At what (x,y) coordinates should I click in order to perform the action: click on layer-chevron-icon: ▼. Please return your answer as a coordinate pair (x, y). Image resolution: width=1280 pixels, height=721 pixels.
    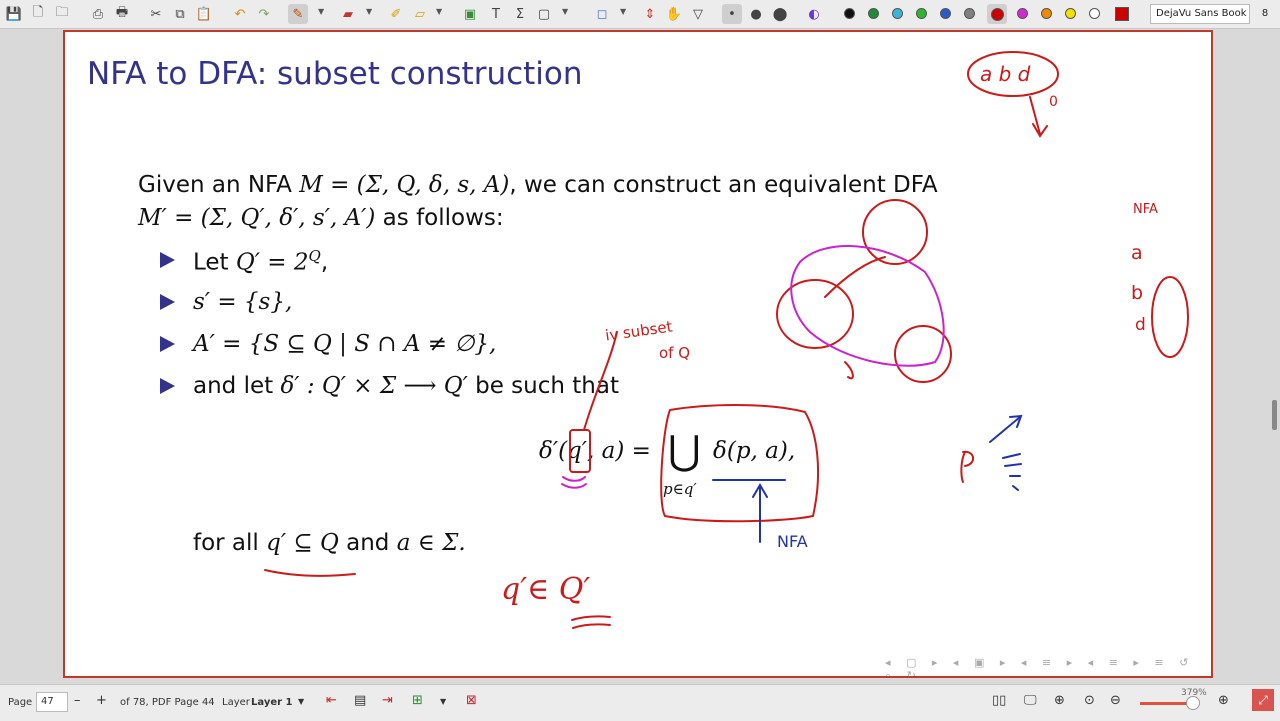
    Looking at the image, I should click on (301, 701).